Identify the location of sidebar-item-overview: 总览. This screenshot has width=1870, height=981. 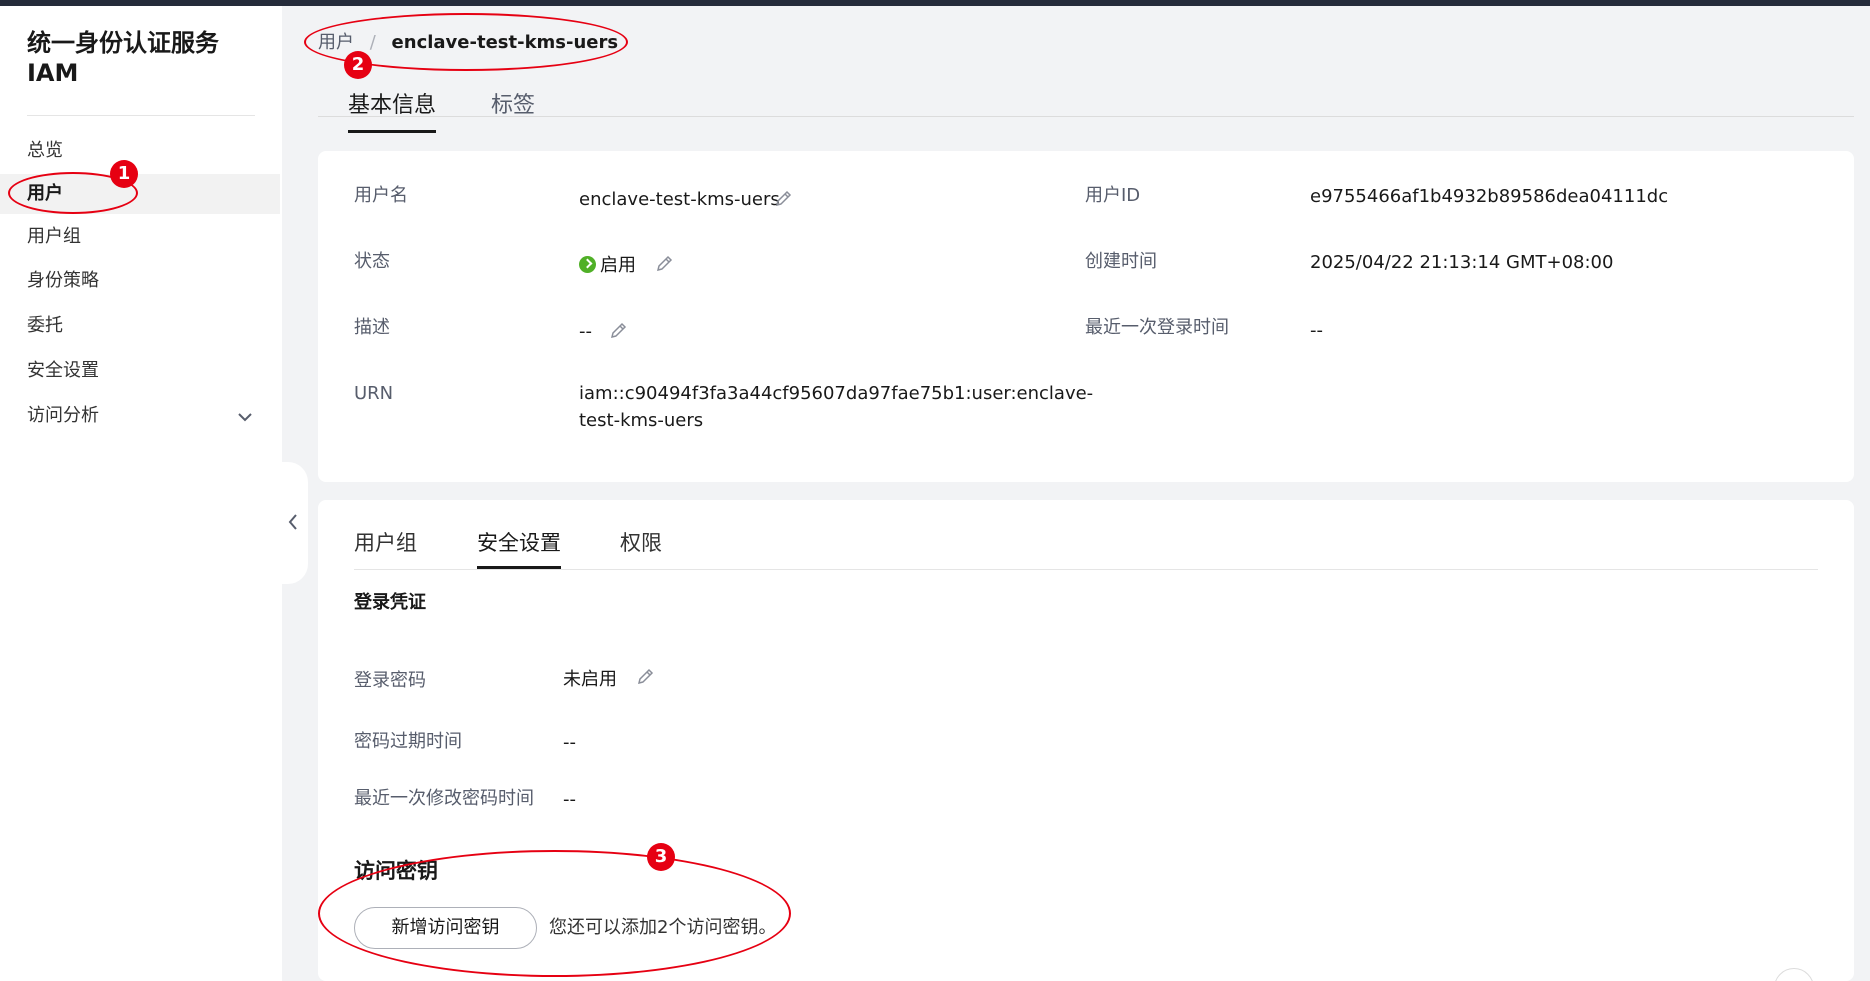
(140, 151).